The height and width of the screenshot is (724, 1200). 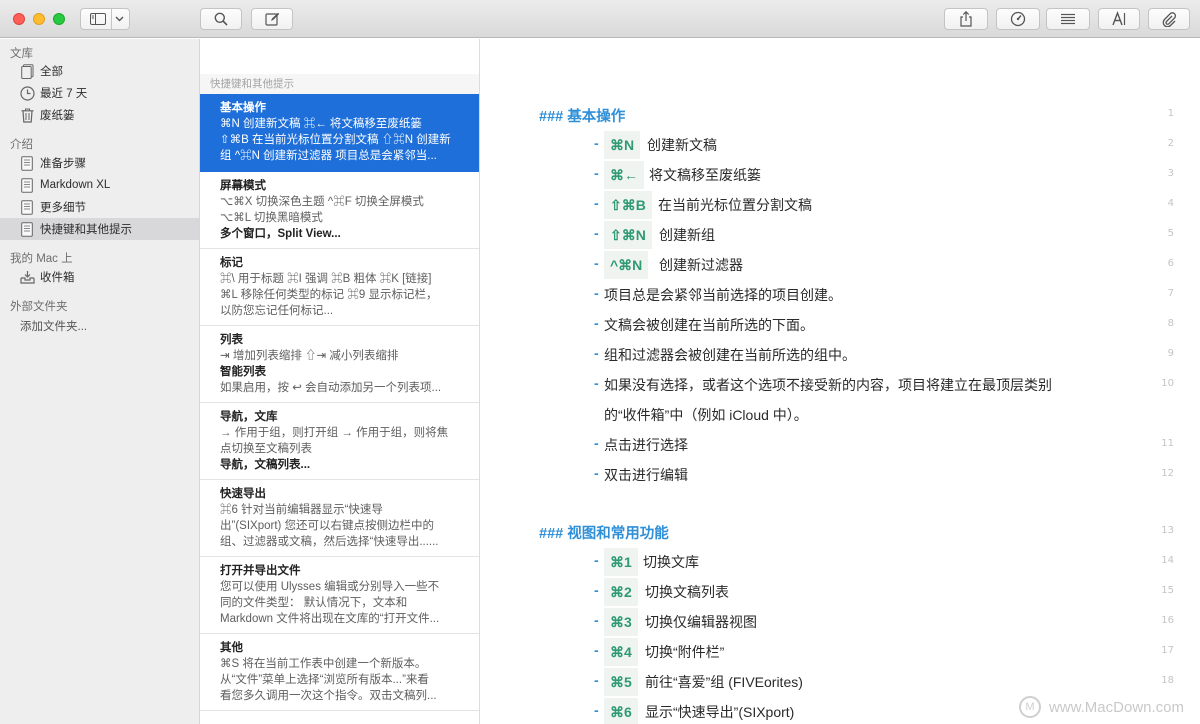 What do you see at coordinates (840, 325) in the screenshot?
I see `editor-line: - 文稿会被创建在当前所选的下面。 8` at bounding box center [840, 325].